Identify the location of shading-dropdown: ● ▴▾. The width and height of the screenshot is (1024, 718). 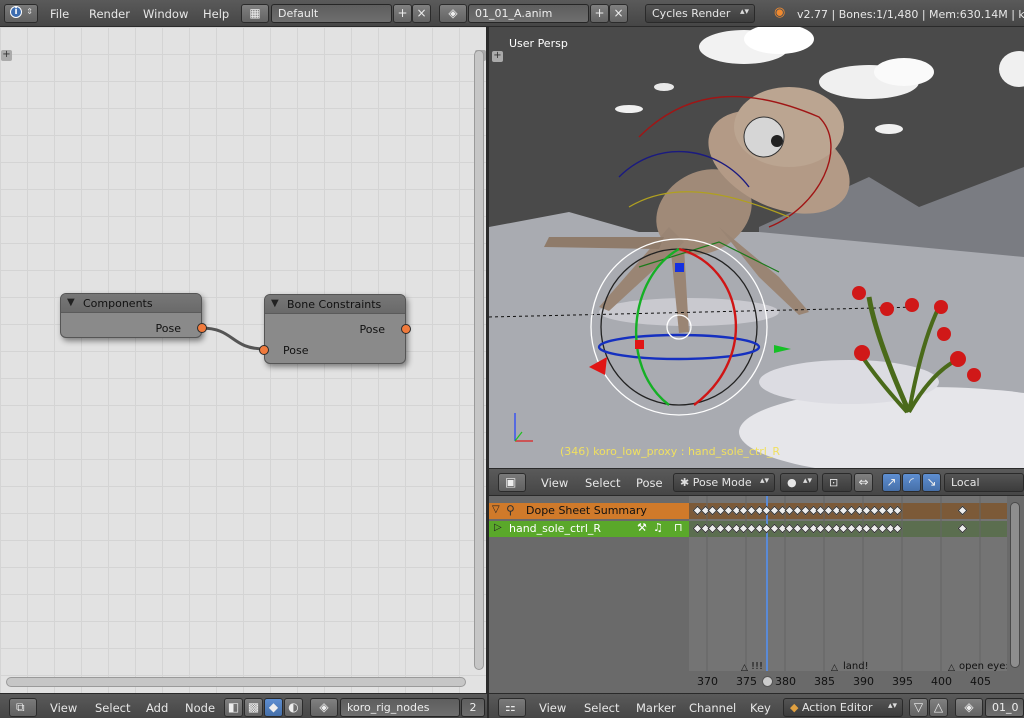
(799, 482).